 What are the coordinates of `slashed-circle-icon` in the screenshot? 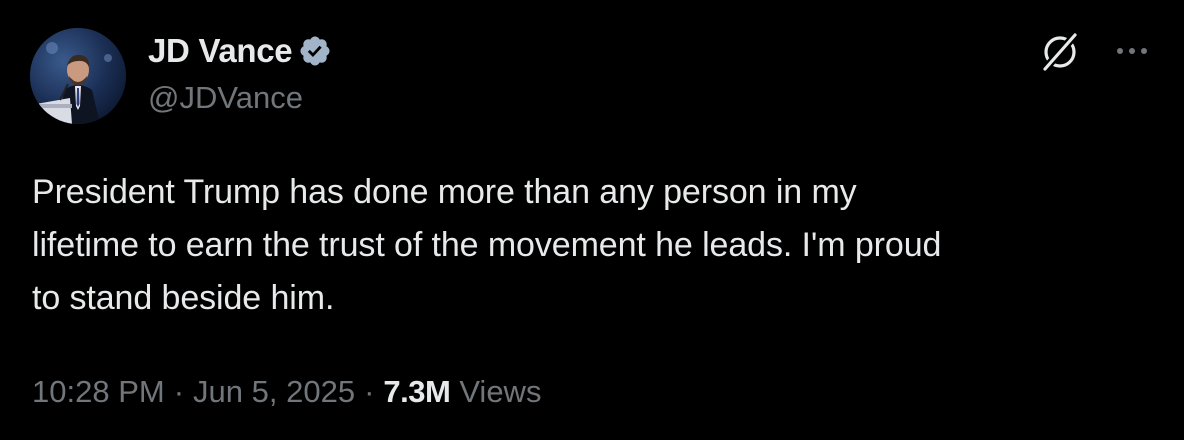 It's located at (1060, 52).